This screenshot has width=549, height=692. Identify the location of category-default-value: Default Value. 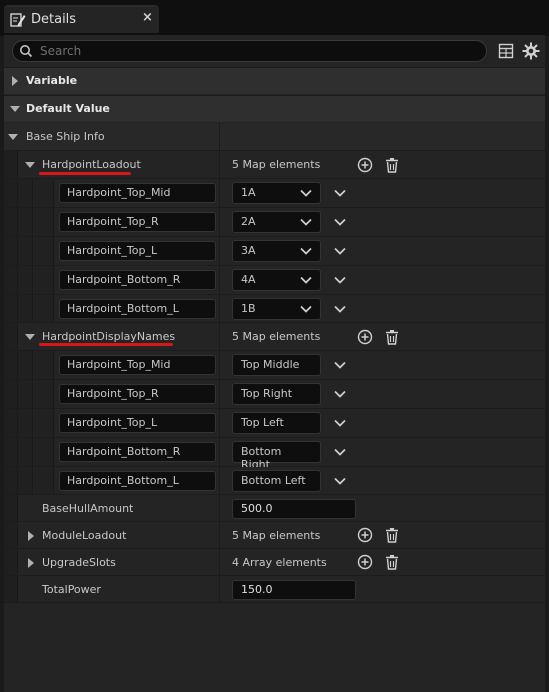
(274, 108).